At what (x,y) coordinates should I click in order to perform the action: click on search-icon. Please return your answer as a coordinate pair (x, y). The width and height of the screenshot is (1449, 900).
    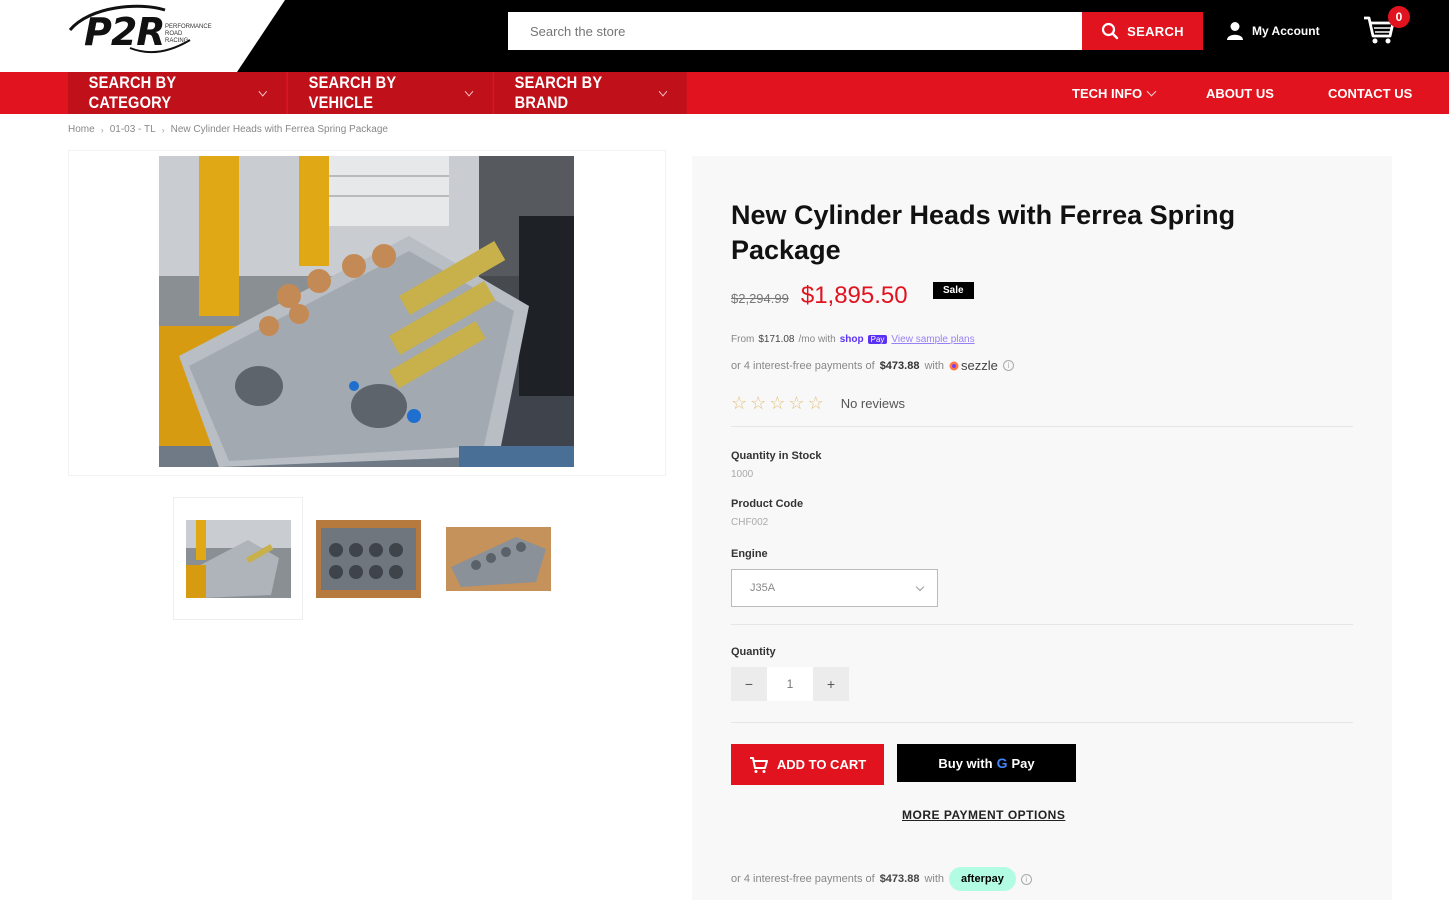
    Looking at the image, I should click on (1110, 31).